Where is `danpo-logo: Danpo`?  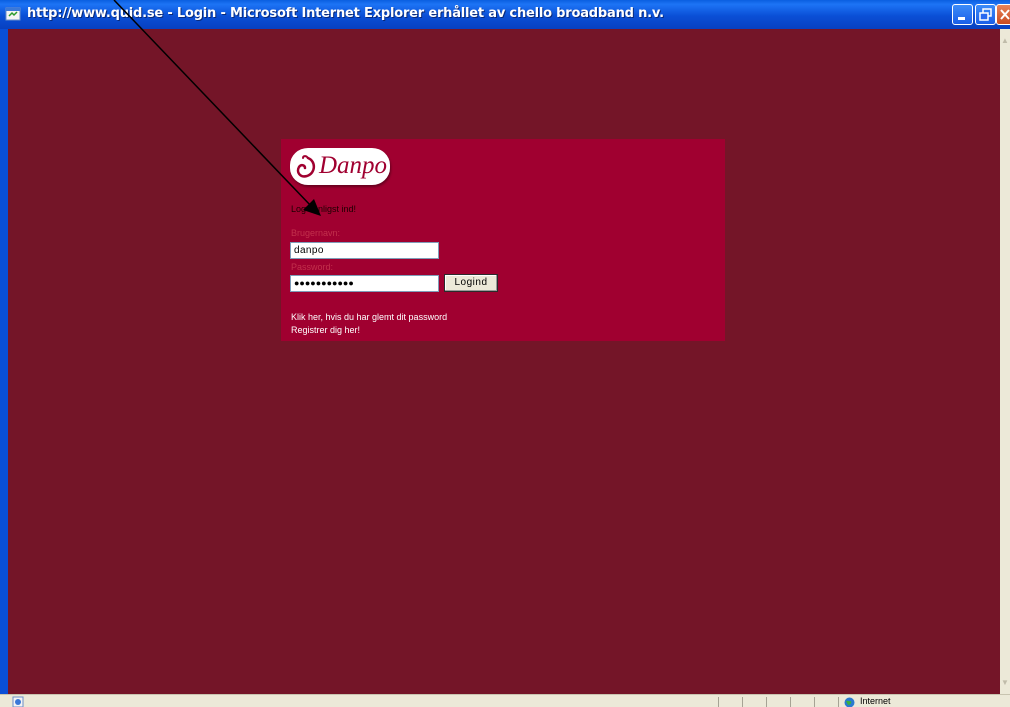 danpo-logo: Danpo is located at coordinates (340, 166).